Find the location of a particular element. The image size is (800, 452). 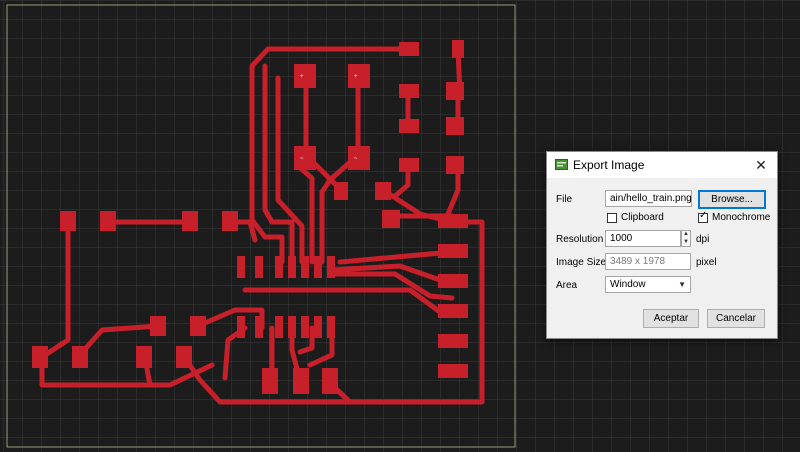

image-size-unit: pixel is located at coordinates (706, 262).